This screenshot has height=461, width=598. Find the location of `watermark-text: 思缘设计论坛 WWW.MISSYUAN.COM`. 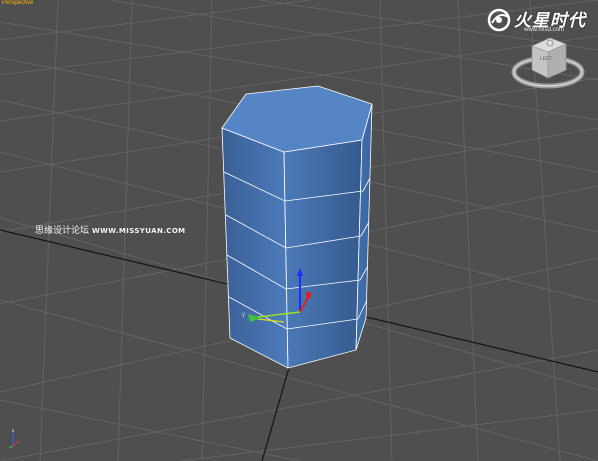

watermark-text: 思缘设计论坛 WWW.MISSYUAN.COM is located at coordinates (110, 229).